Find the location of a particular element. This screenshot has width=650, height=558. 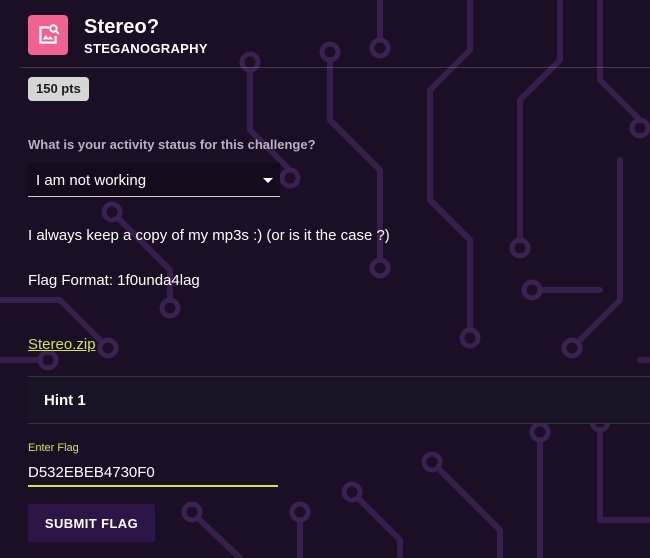

challenge-category: STEGANOGRAPHY is located at coordinates (146, 48).